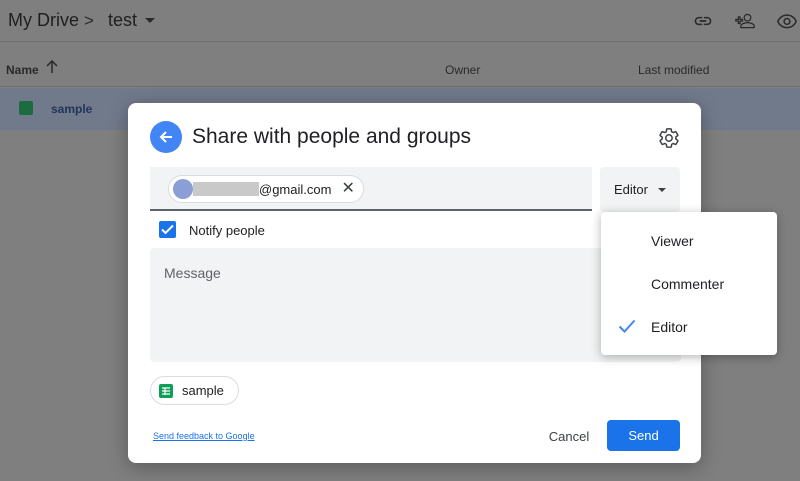  Describe the element at coordinates (150, 20) in the screenshot. I see `chevron-down-icon` at that location.